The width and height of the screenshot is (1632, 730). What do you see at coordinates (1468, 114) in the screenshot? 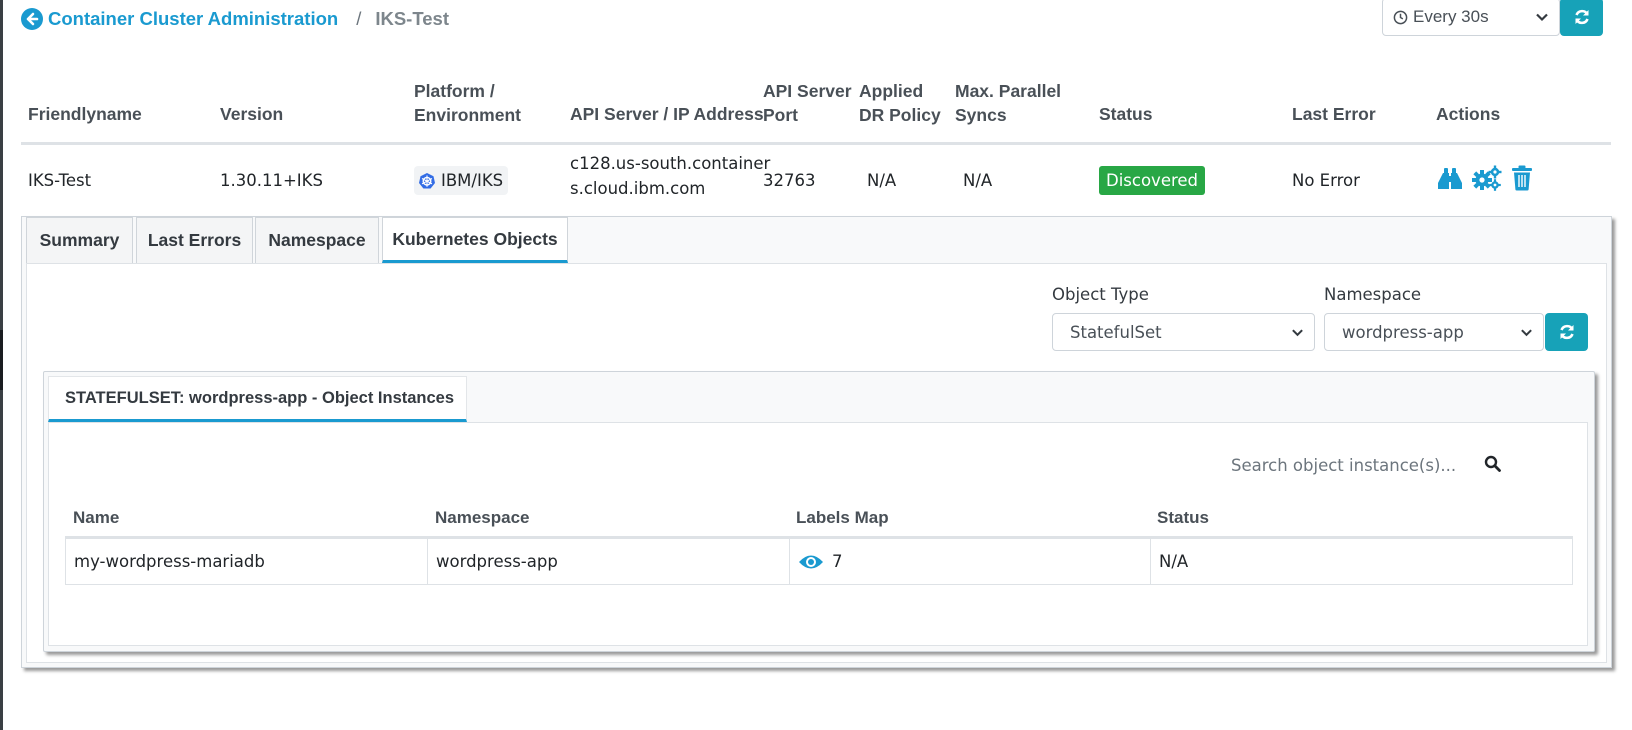
I see `header-actions: Actions` at bounding box center [1468, 114].